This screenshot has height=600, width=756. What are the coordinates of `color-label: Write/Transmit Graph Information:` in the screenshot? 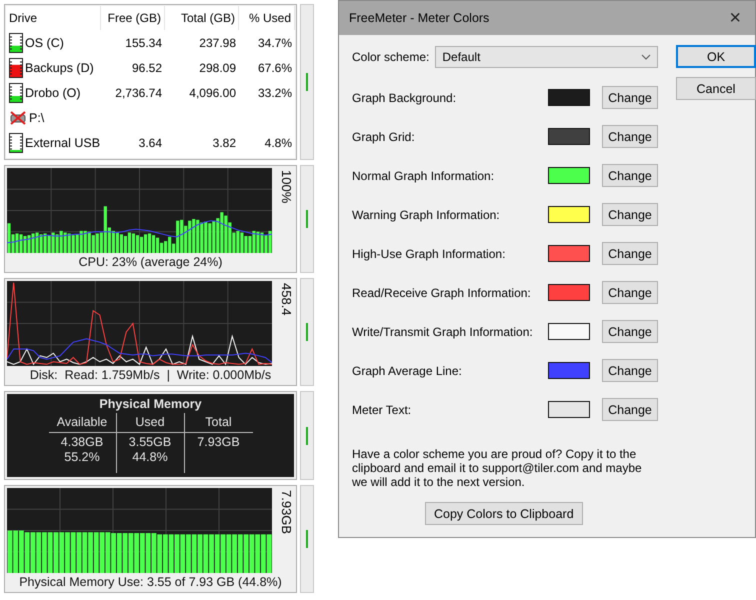 It's located at (443, 331).